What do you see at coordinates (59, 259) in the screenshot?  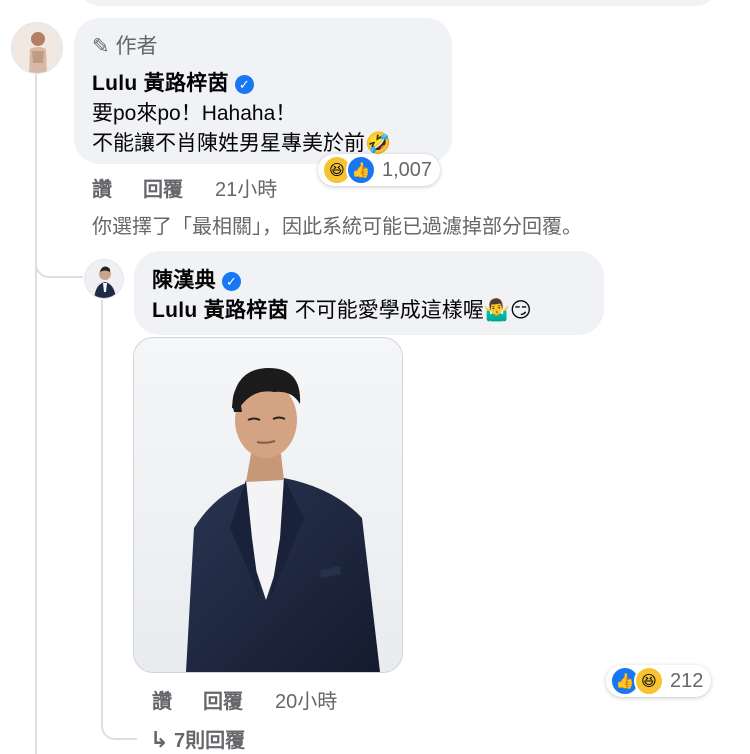 I see `thread-connector-reply` at bounding box center [59, 259].